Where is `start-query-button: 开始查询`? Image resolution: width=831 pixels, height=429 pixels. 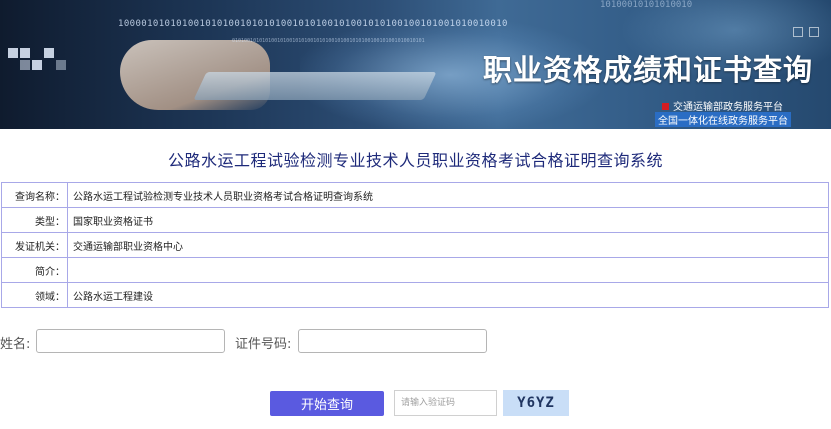
start-query-button: 开始查询 is located at coordinates (327, 403).